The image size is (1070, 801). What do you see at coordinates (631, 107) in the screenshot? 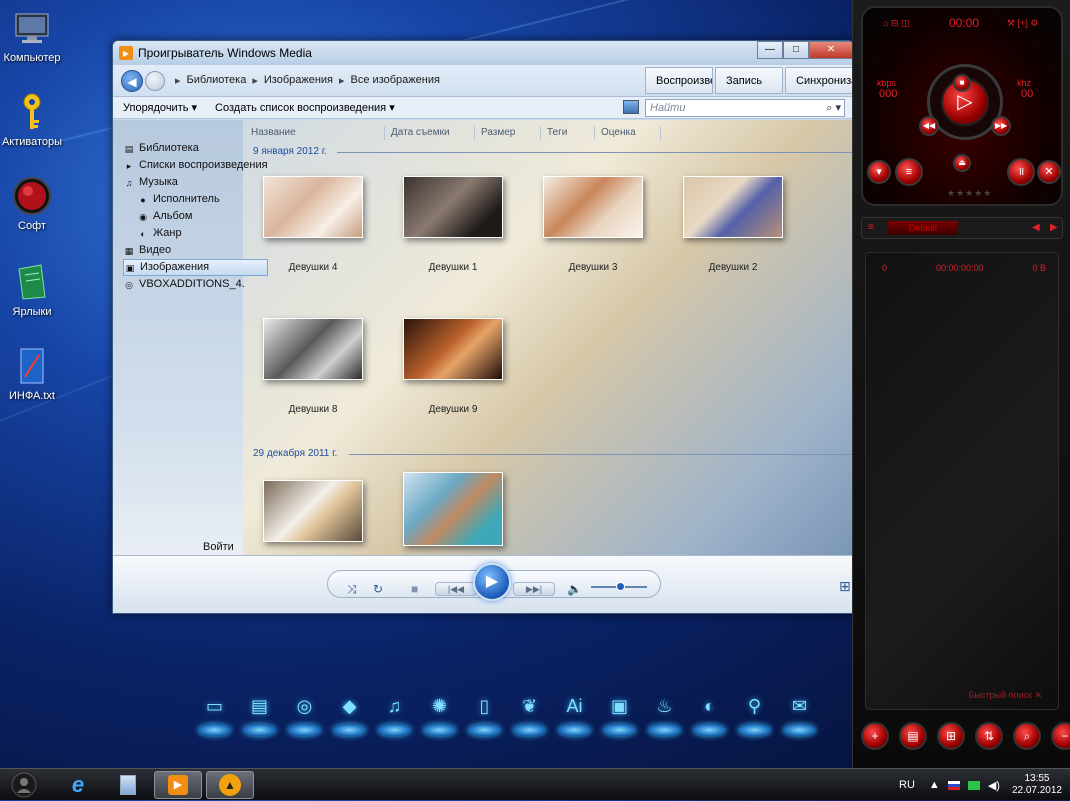
I see `view-options-button` at bounding box center [631, 107].